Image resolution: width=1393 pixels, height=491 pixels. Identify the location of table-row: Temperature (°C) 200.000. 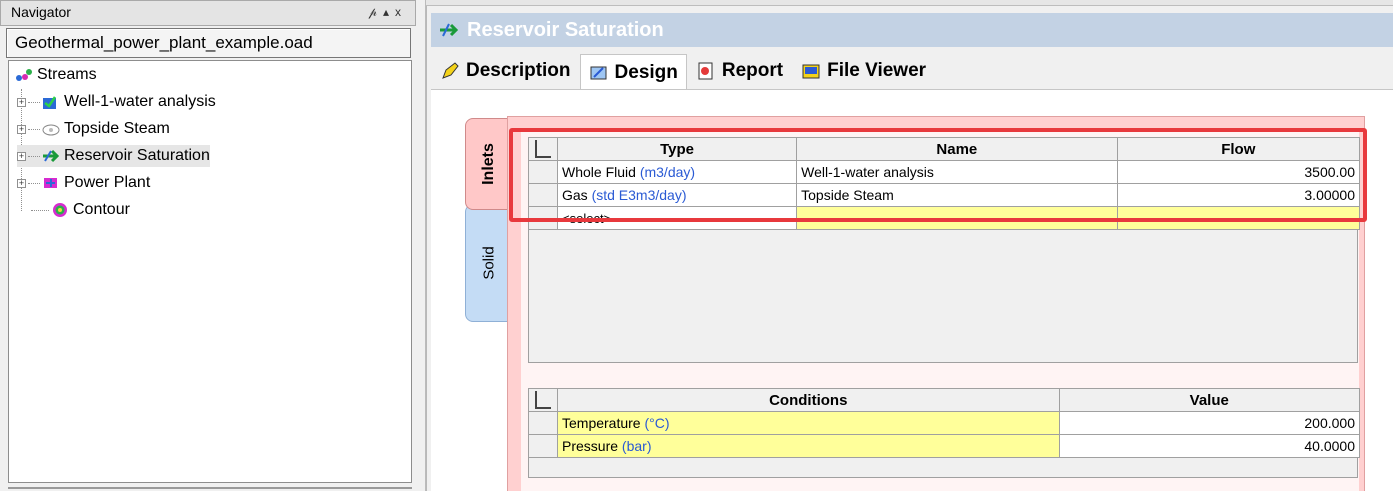
(944, 423).